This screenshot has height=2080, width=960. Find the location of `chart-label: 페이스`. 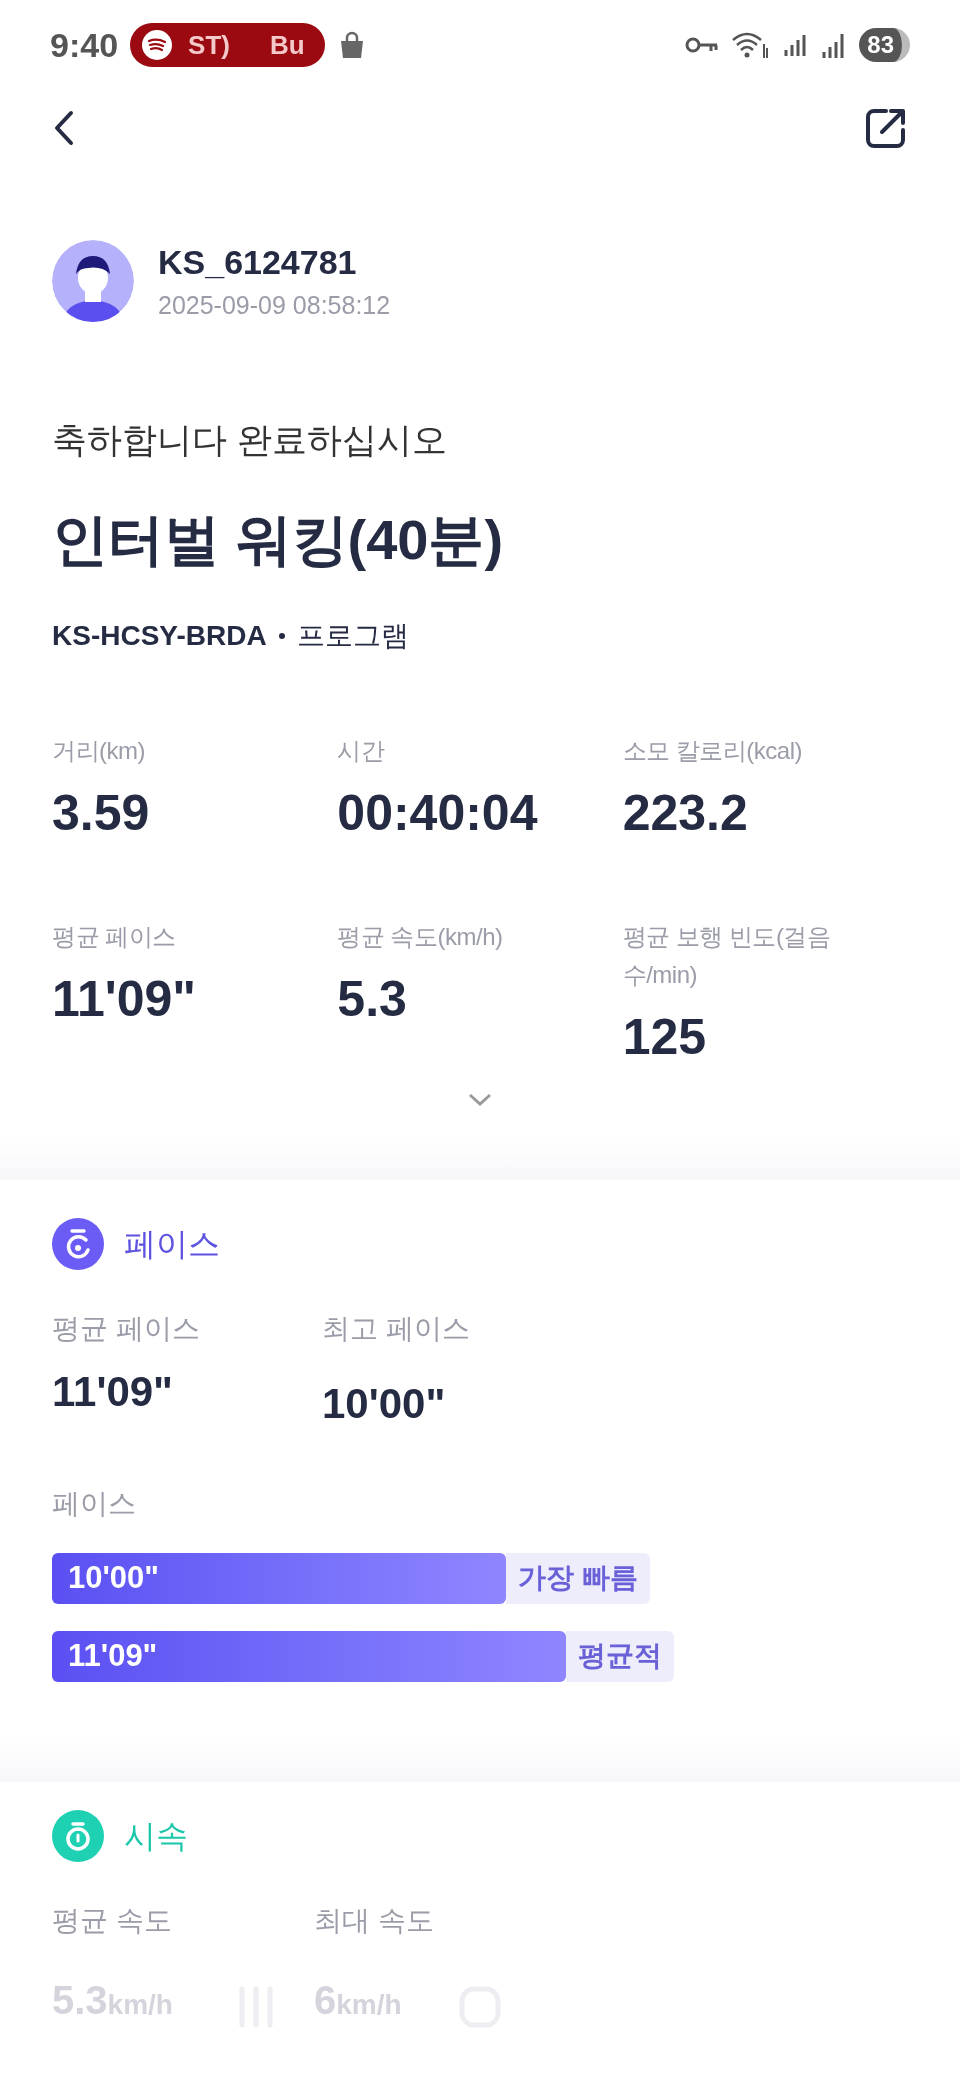

chart-label: 페이스 is located at coordinates (94, 1503).